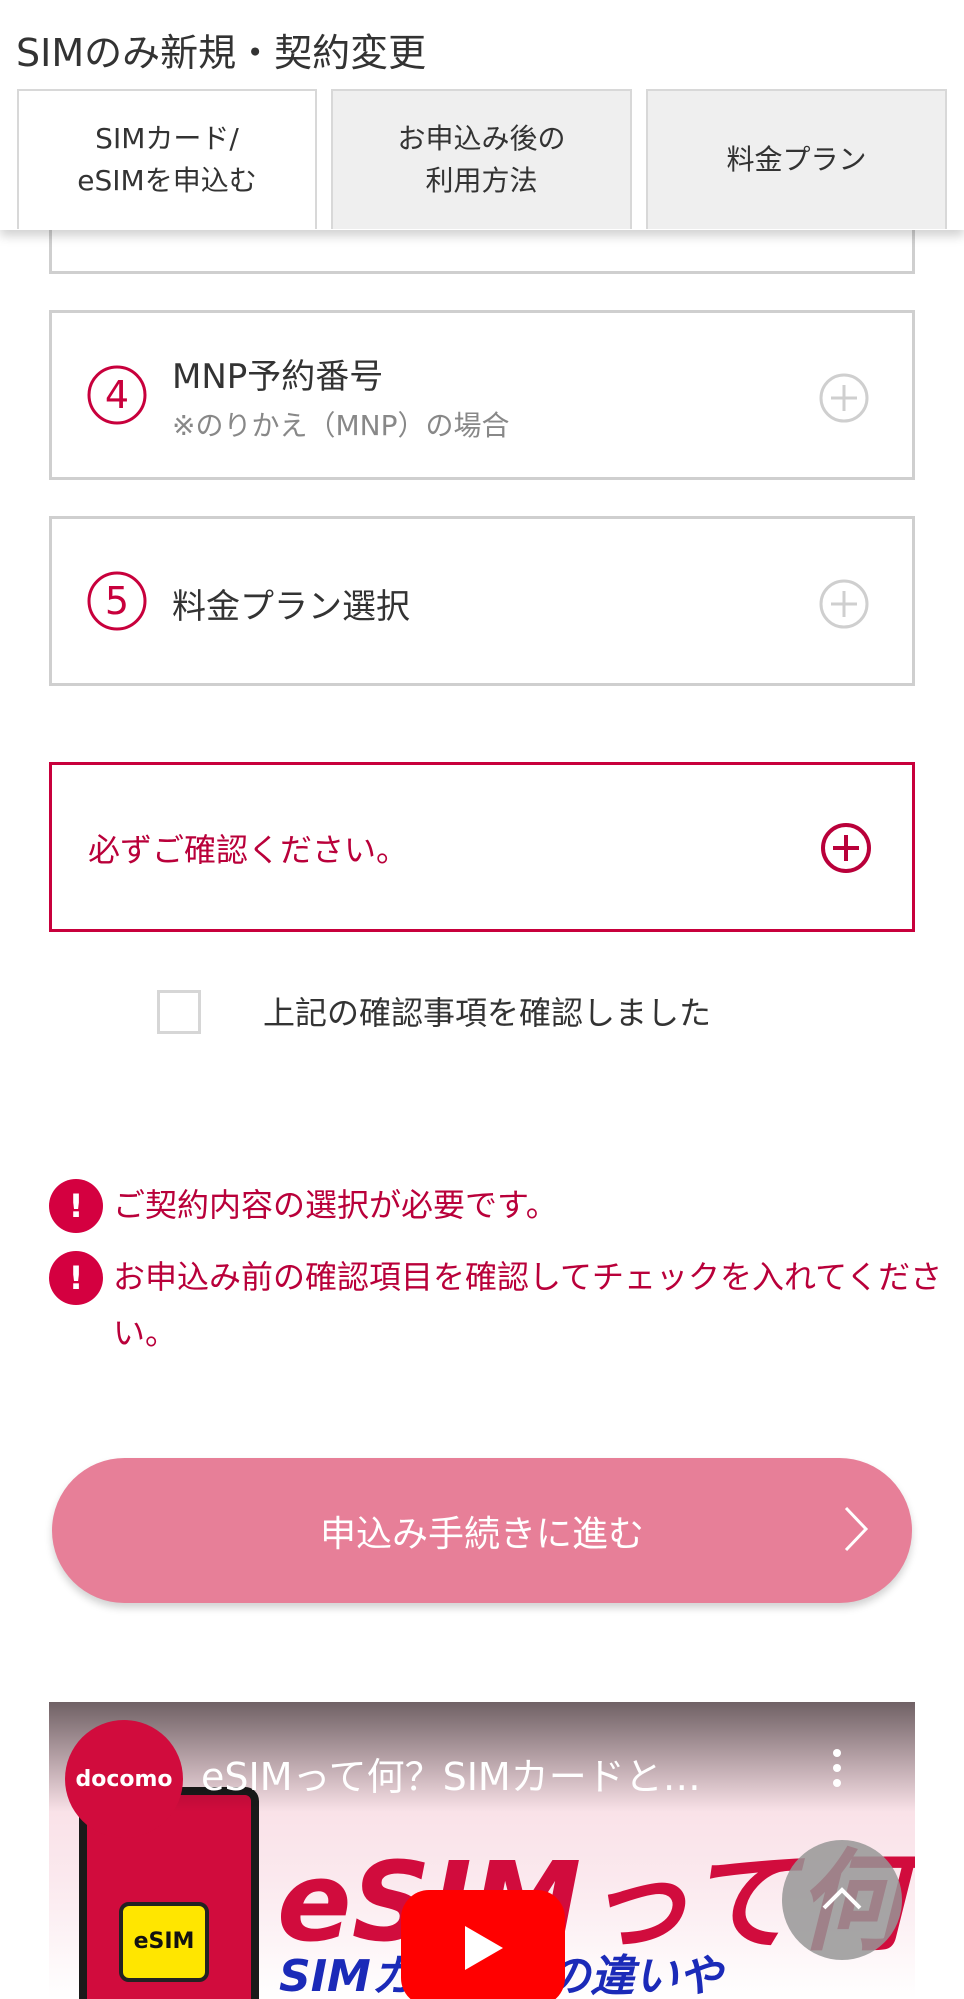 This screenshot has height=1999, width=964. What do you see at coordinates (335, 1205) in the screenshot?
I see `error-text: ご契約内容の選択が必要です。` at bounding box center [335, 1205].